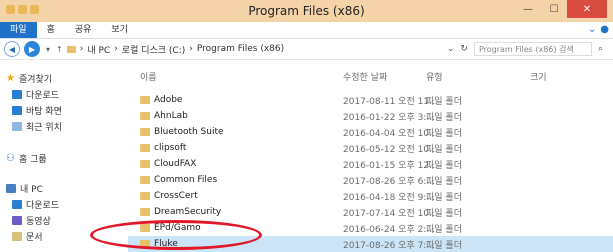 The image size is (613, 252). What do you see at coordinates (171, 116) in the screenshot?
I see `file-name: AhnLab` at bounding box center [171, 116].